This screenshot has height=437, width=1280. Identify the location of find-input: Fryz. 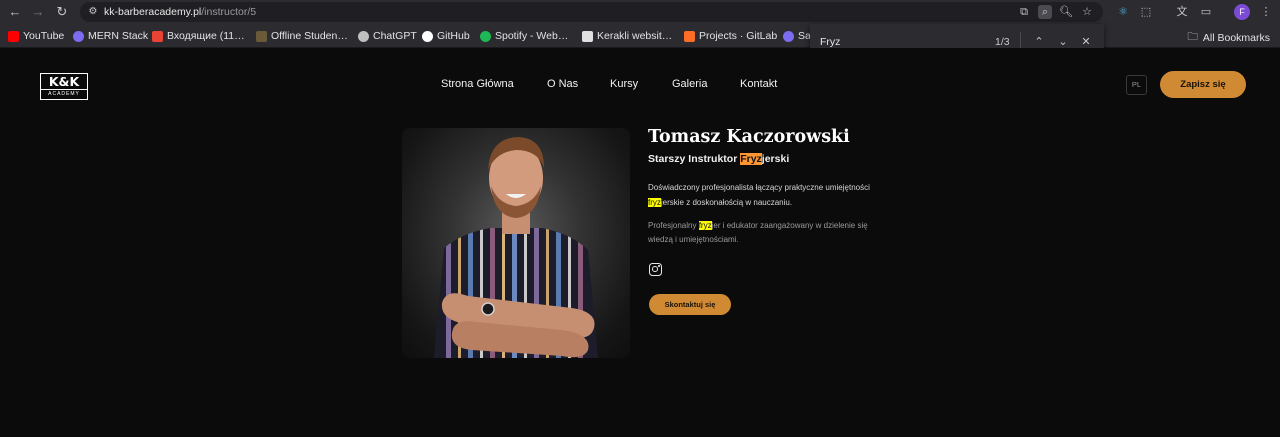
(830, 42).